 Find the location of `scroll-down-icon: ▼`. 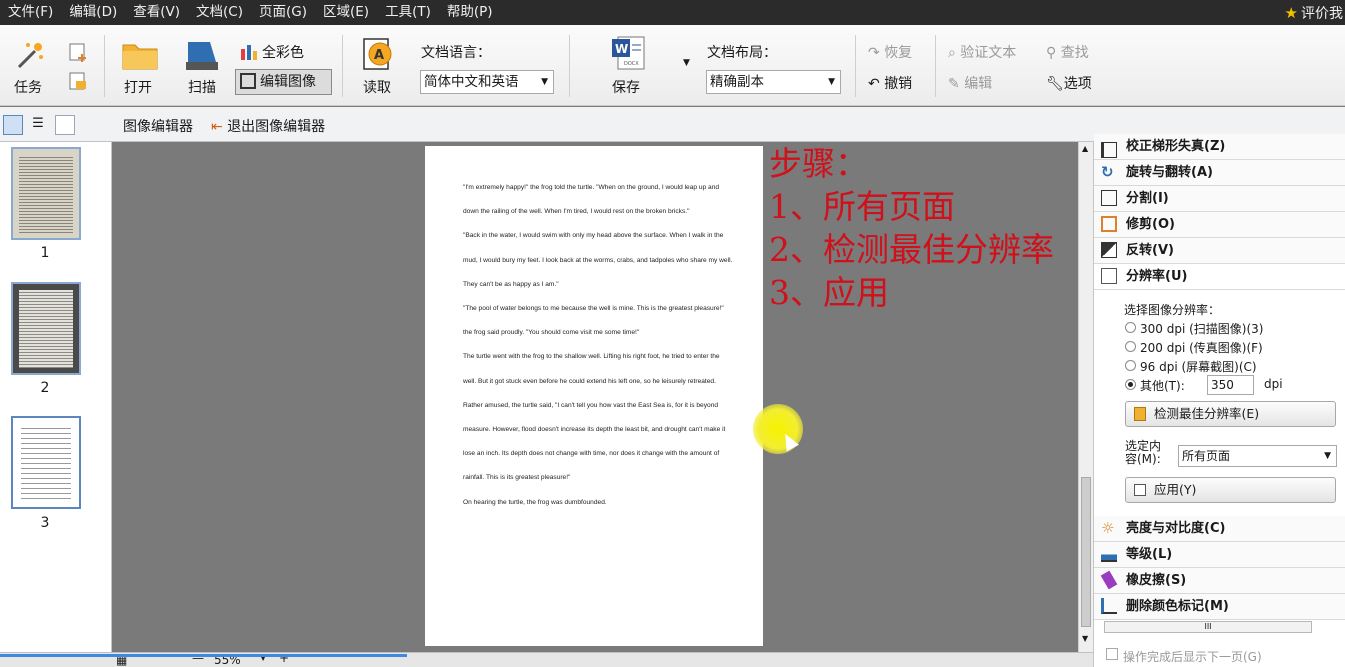

scroll-down-icon: ▼ is located at coordinates (1085, 638).